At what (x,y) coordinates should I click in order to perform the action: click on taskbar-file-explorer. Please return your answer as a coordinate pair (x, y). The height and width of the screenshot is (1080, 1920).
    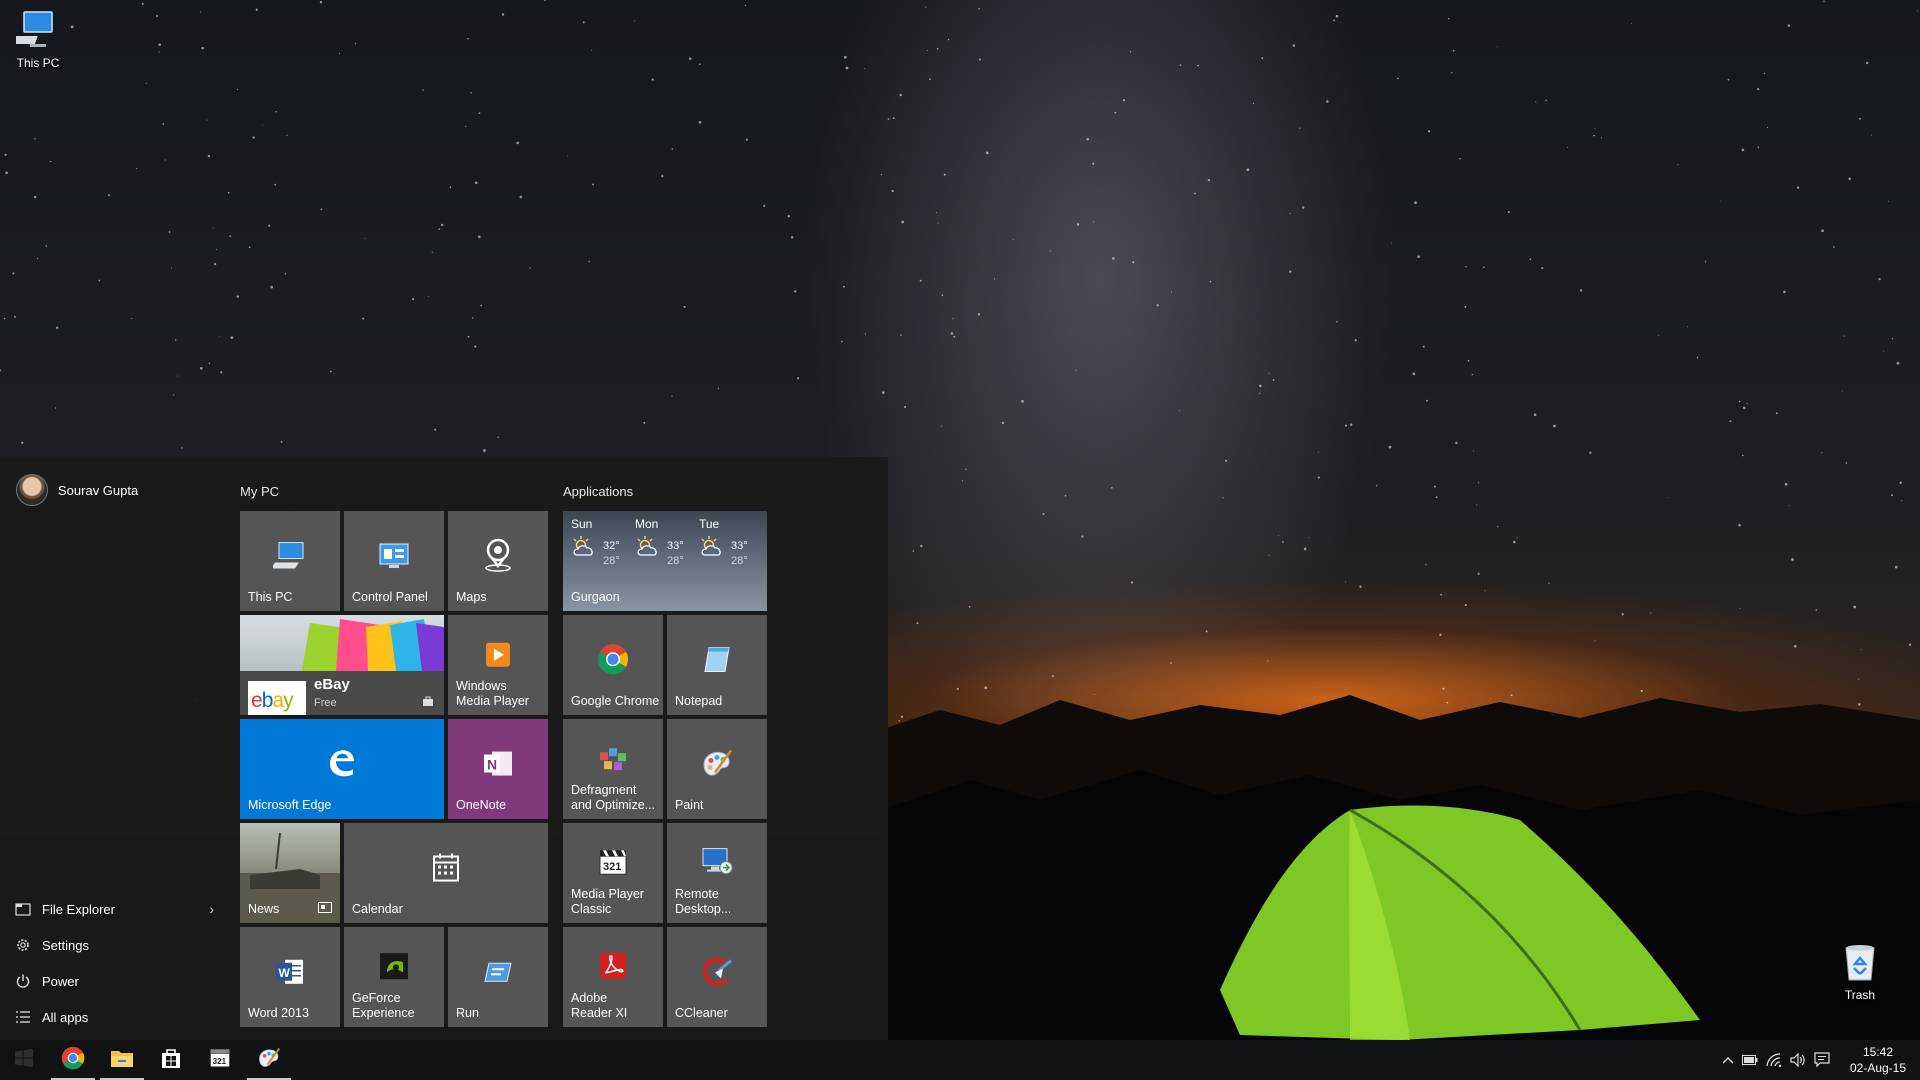
    Looking at the image, I should click on (122, 1060).